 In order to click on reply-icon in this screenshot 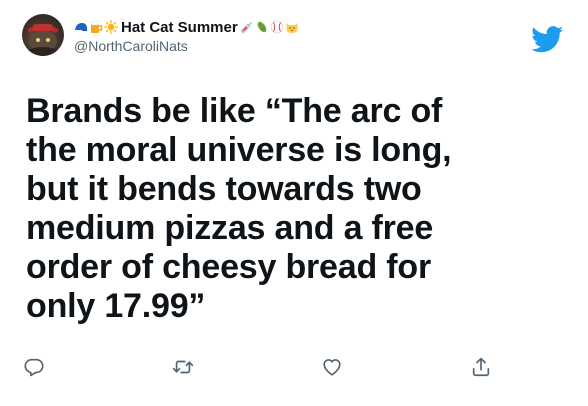, I will do `click(34, 367)`.